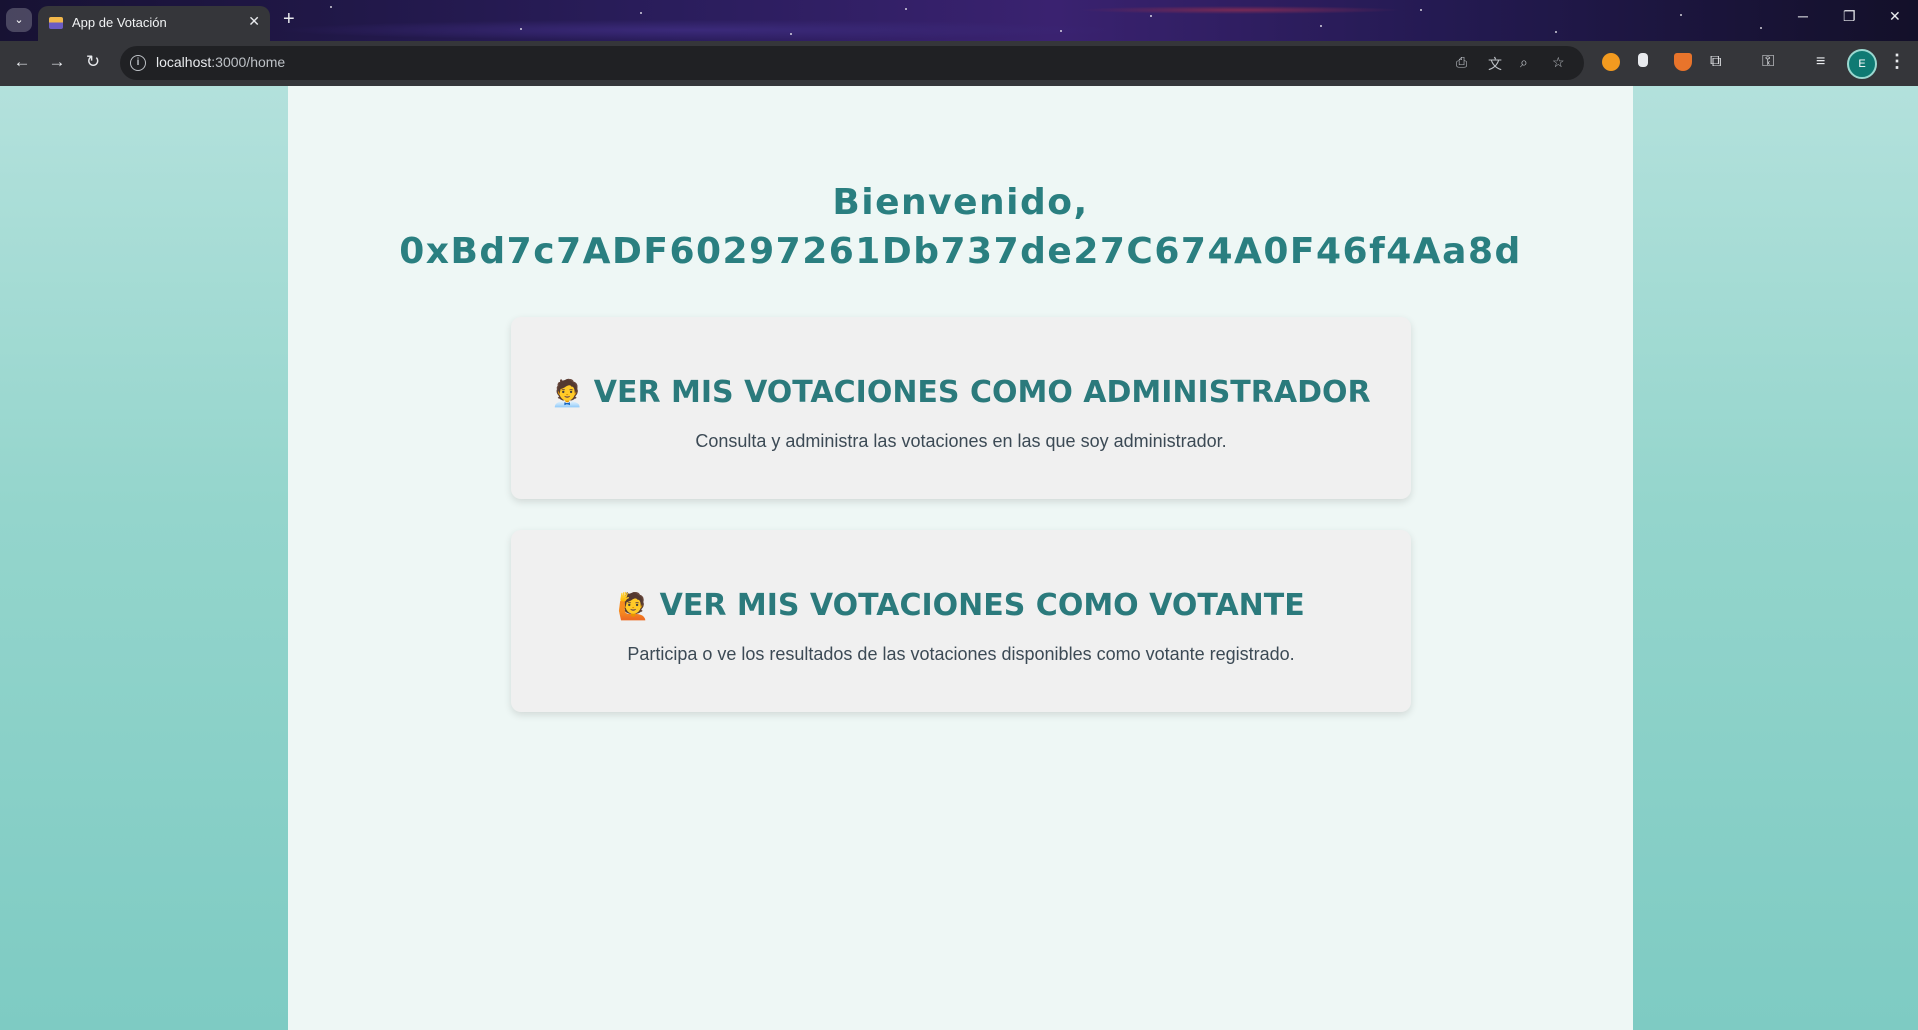  Describe the element at coordinates (852, 63) in the screenshot. I see `address-bar: i localhost:3000/home ⎙ 文 ⌕ ☆` at that location.